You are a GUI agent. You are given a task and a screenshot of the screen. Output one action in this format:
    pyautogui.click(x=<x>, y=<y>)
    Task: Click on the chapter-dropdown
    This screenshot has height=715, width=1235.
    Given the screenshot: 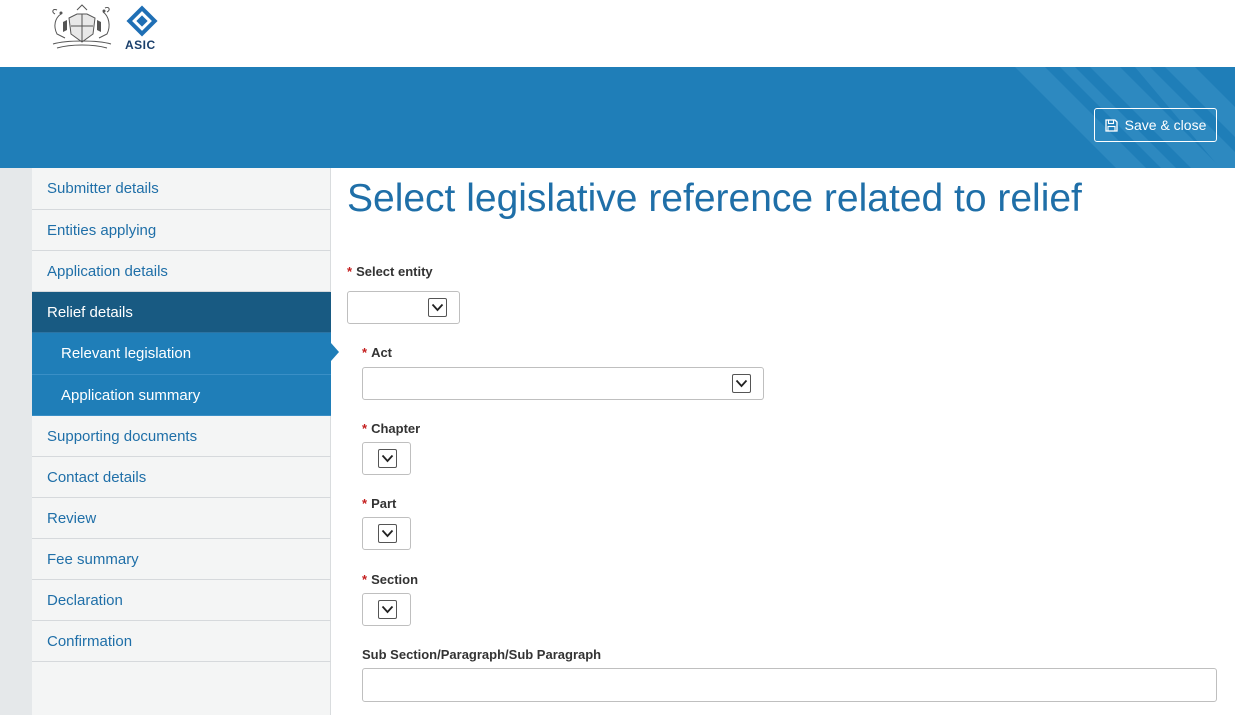 What is the action you would take?
    pyautogui.click(x=386, y=458)
    